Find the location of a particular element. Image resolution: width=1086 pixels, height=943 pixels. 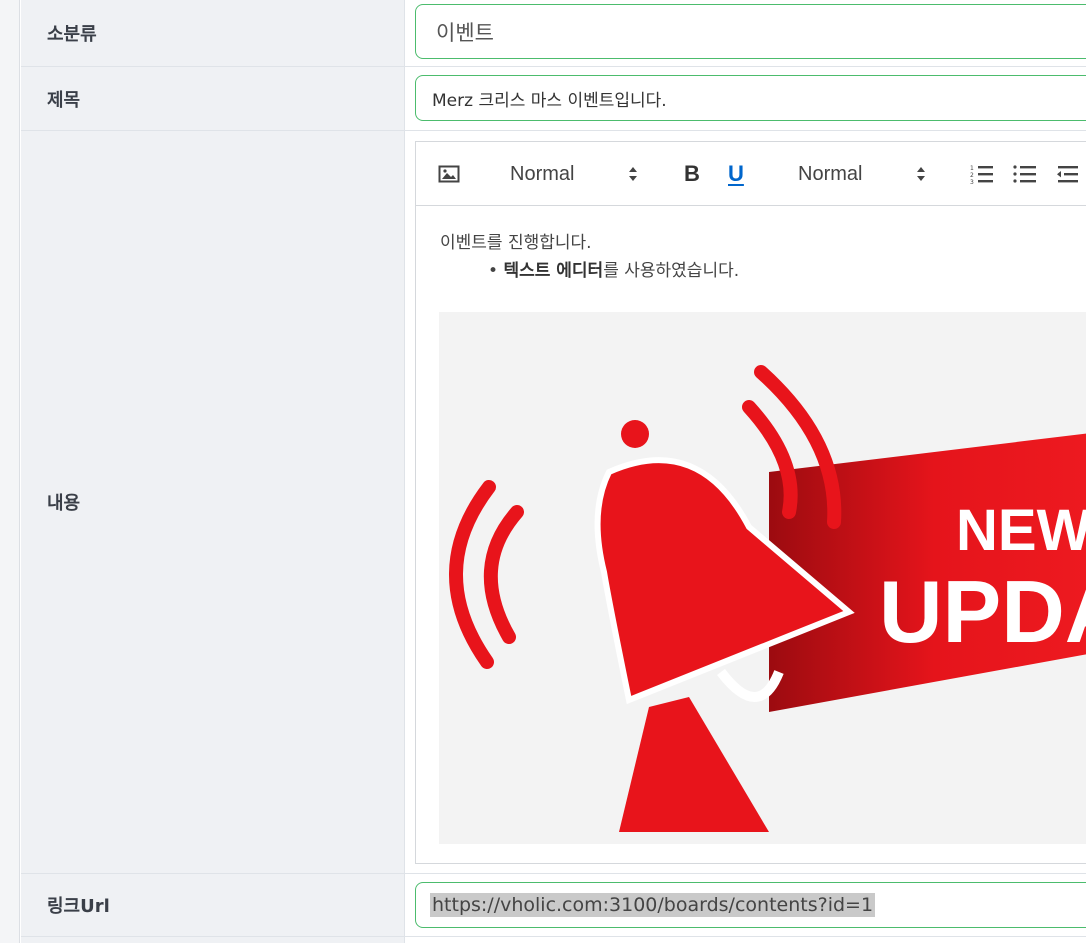

svg-text: 2 is located at coordinates (972, 175).